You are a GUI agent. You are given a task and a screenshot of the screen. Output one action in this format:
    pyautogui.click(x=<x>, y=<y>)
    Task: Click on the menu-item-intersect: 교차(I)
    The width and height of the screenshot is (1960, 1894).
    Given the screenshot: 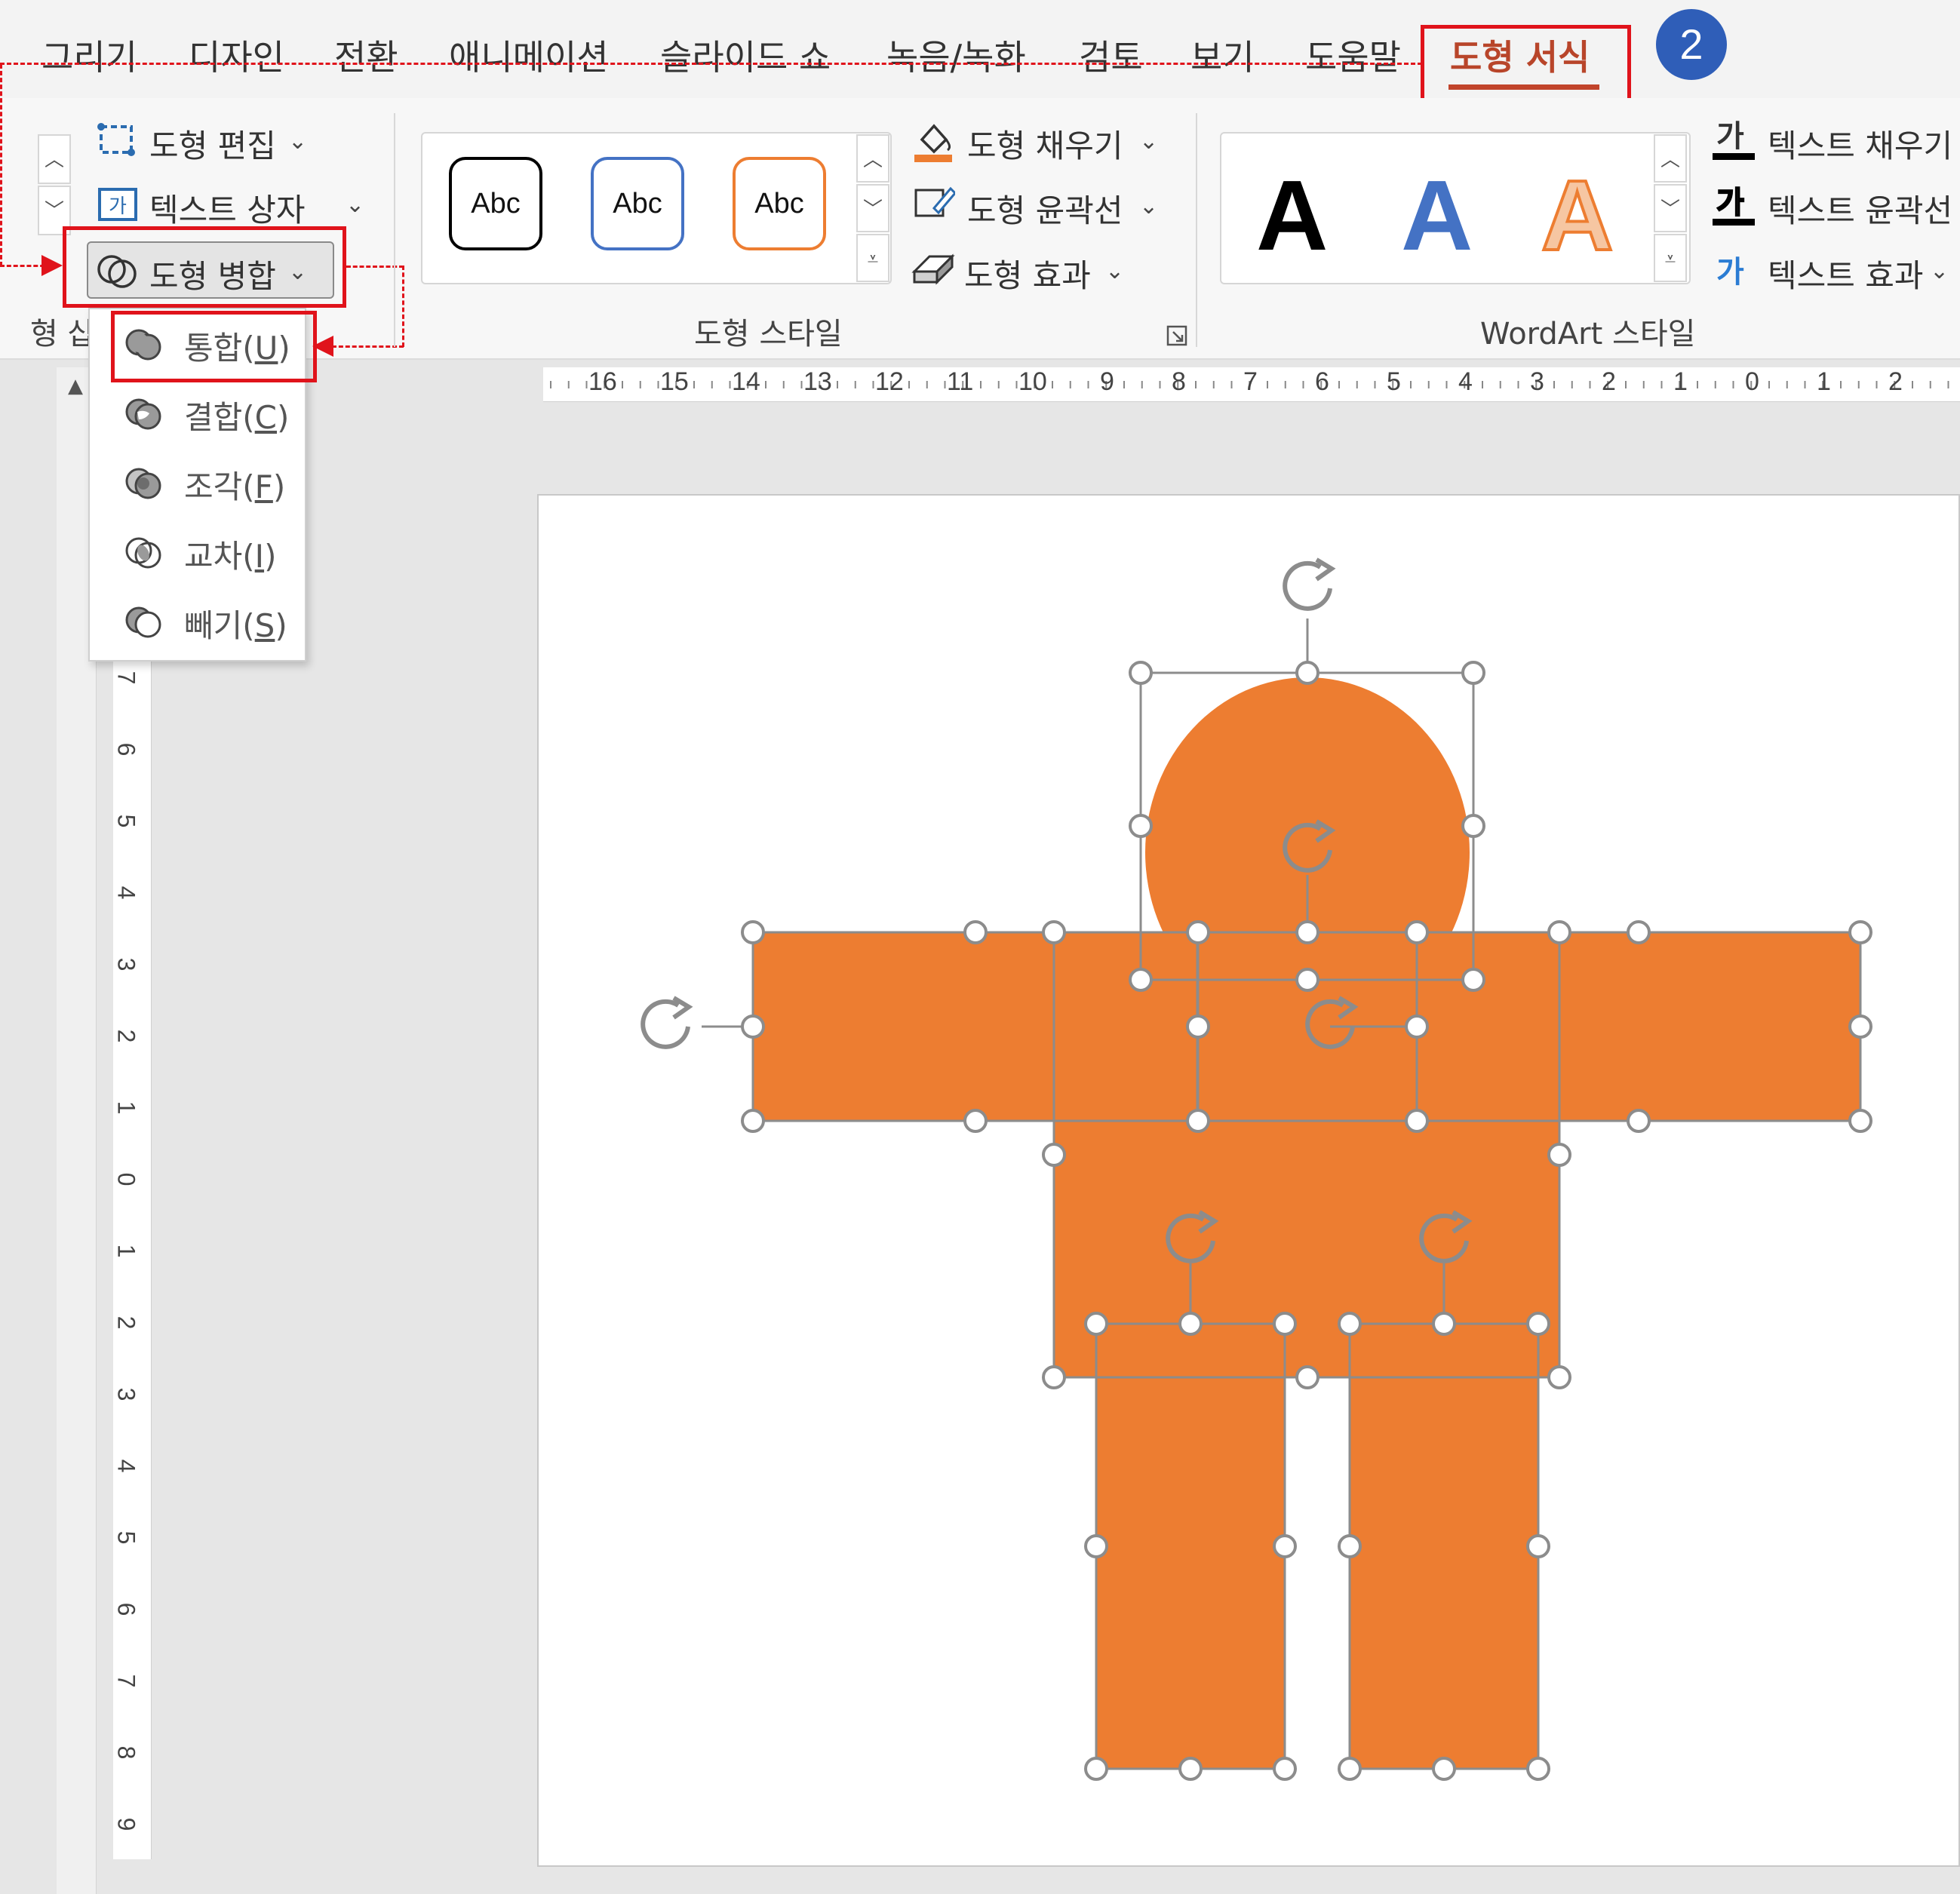 What is the action you would take?
    pyautogui.click(x=197, y=551)
    